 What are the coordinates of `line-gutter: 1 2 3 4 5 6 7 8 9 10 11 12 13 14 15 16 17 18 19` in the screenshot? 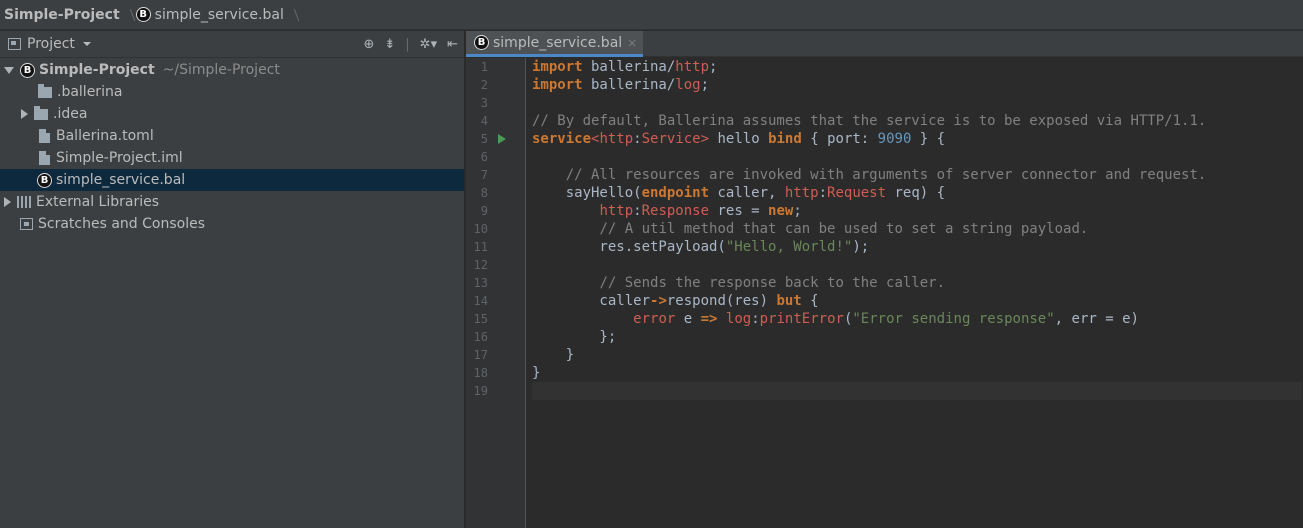 It's located at (496, 293).